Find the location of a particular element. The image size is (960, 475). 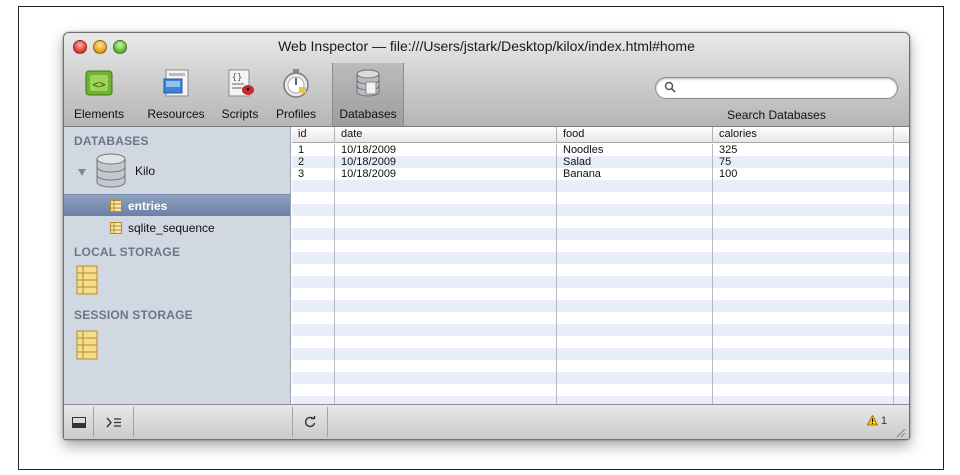

local-storage-icon is located at coordinates (87, 280).